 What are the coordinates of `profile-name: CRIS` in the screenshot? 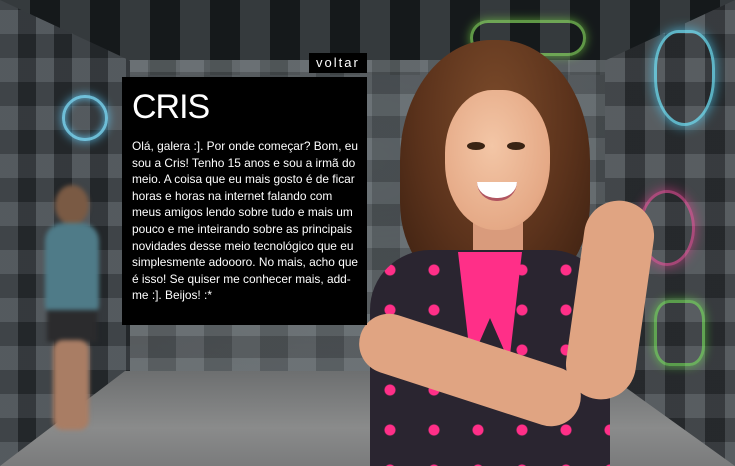 It's located at (171, 107).